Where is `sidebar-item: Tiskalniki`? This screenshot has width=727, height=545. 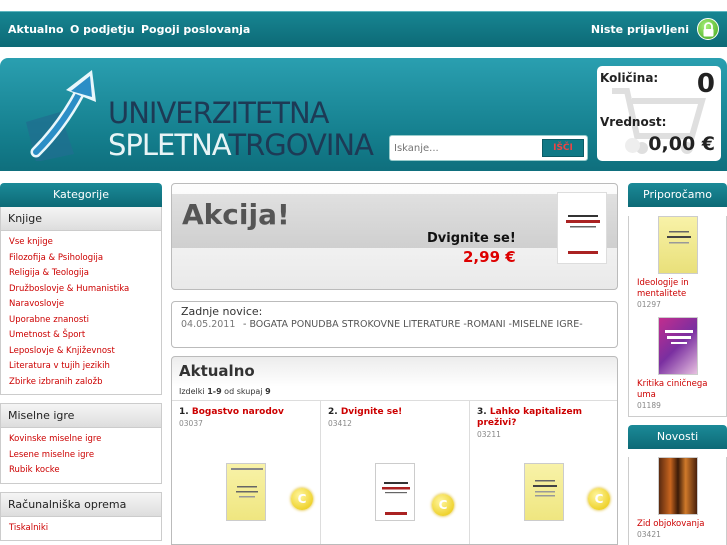 sidebar-item: Tiskalniki is located at coordinates (85, 529).